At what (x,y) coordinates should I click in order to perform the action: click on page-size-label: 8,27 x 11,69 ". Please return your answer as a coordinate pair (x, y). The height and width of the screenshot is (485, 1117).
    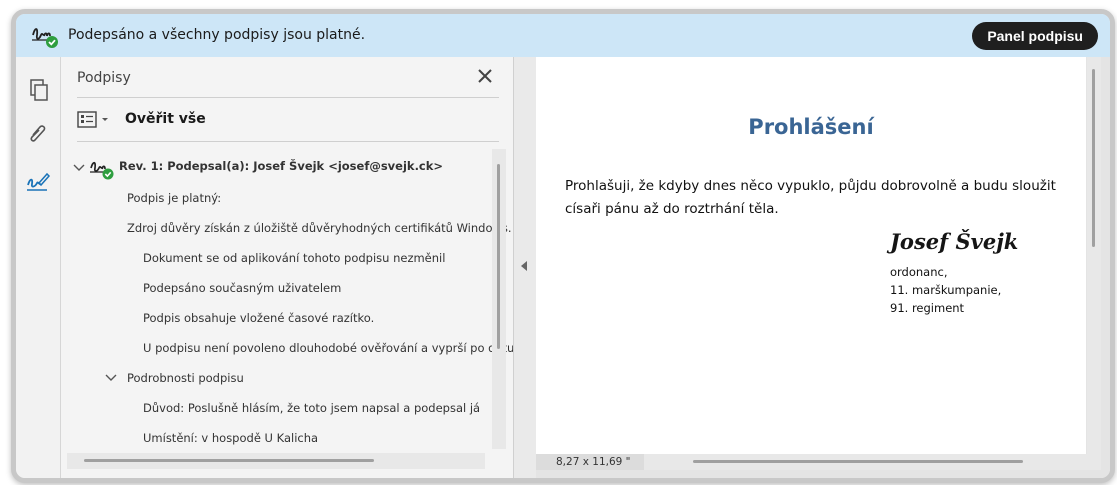
    Looking at the image, I should click on (590, 462).